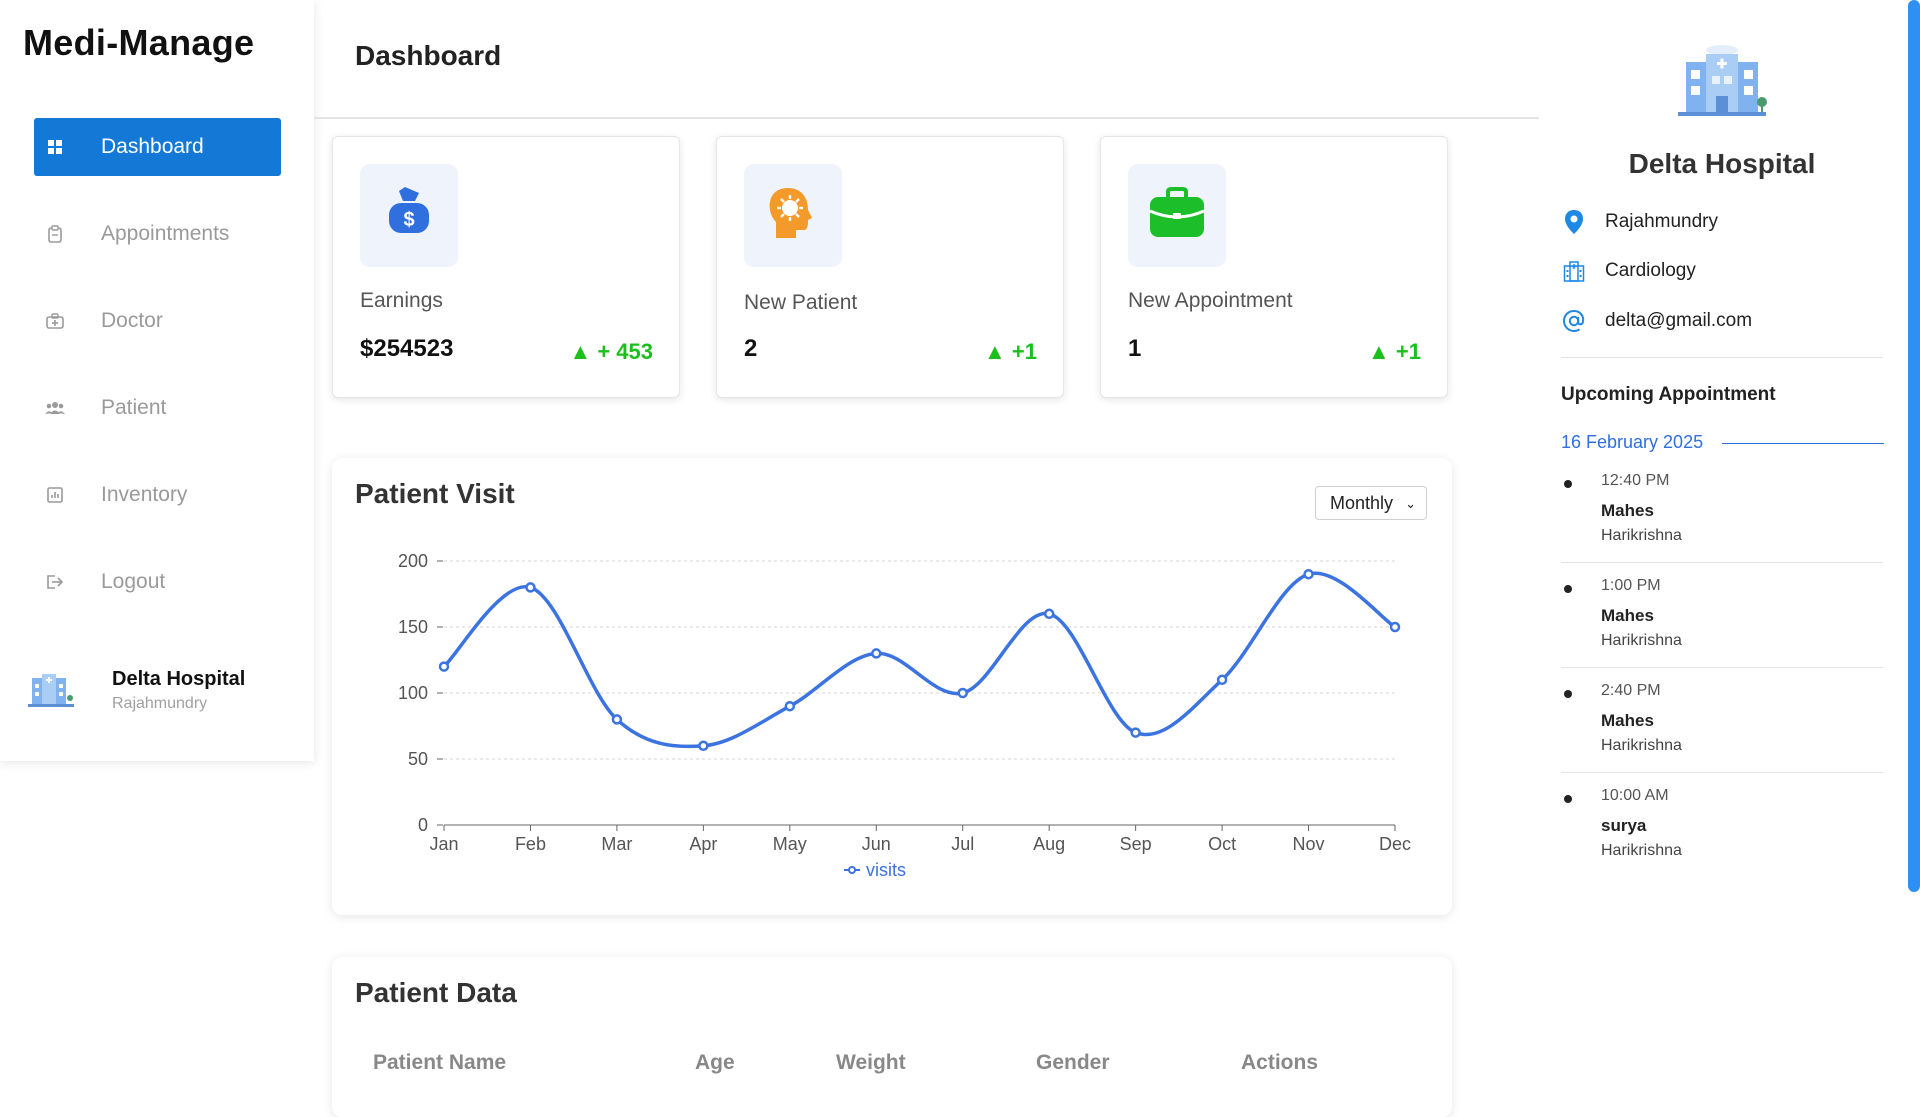 The width and height of the screenshot is (1920, 1117). What do you see at coordinates (55, 582) in the screenshot?
I see `logout-icon` at bounding box center [55, 582].